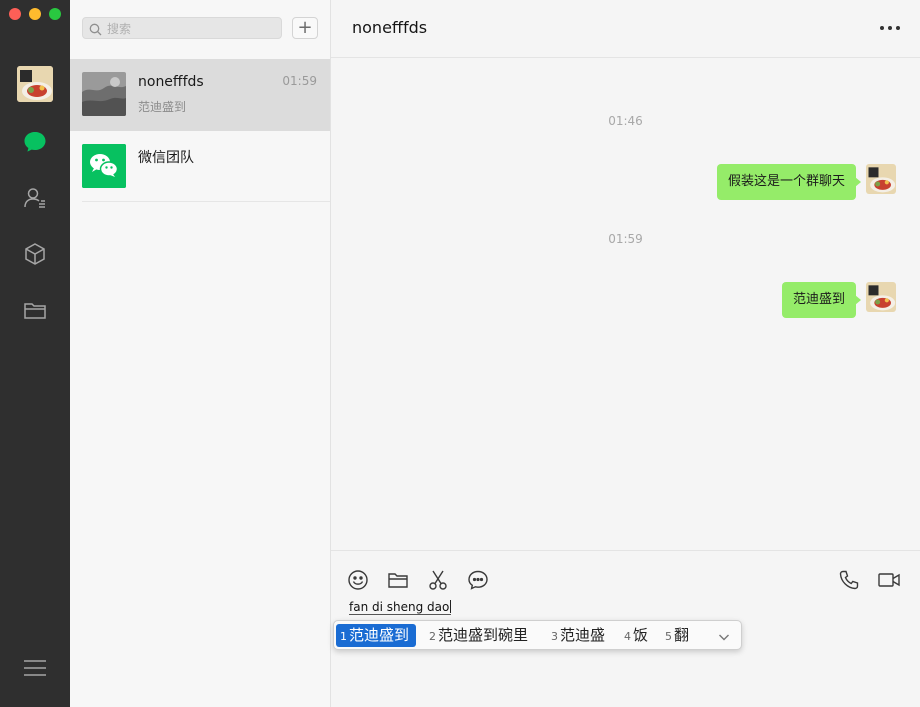 The image size is (920, 707). Describe the element at coordinates (451, 606) in the screenshot. I see `text-caret` at that location.